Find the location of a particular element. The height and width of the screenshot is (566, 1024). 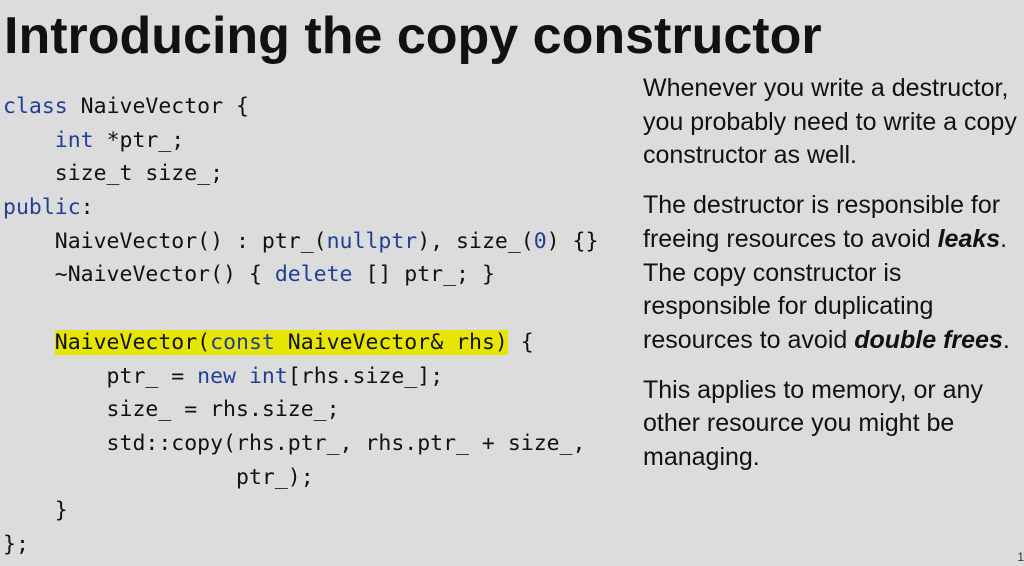

code-text: ~NaiveVector() { is located at coordinates (139, 275).